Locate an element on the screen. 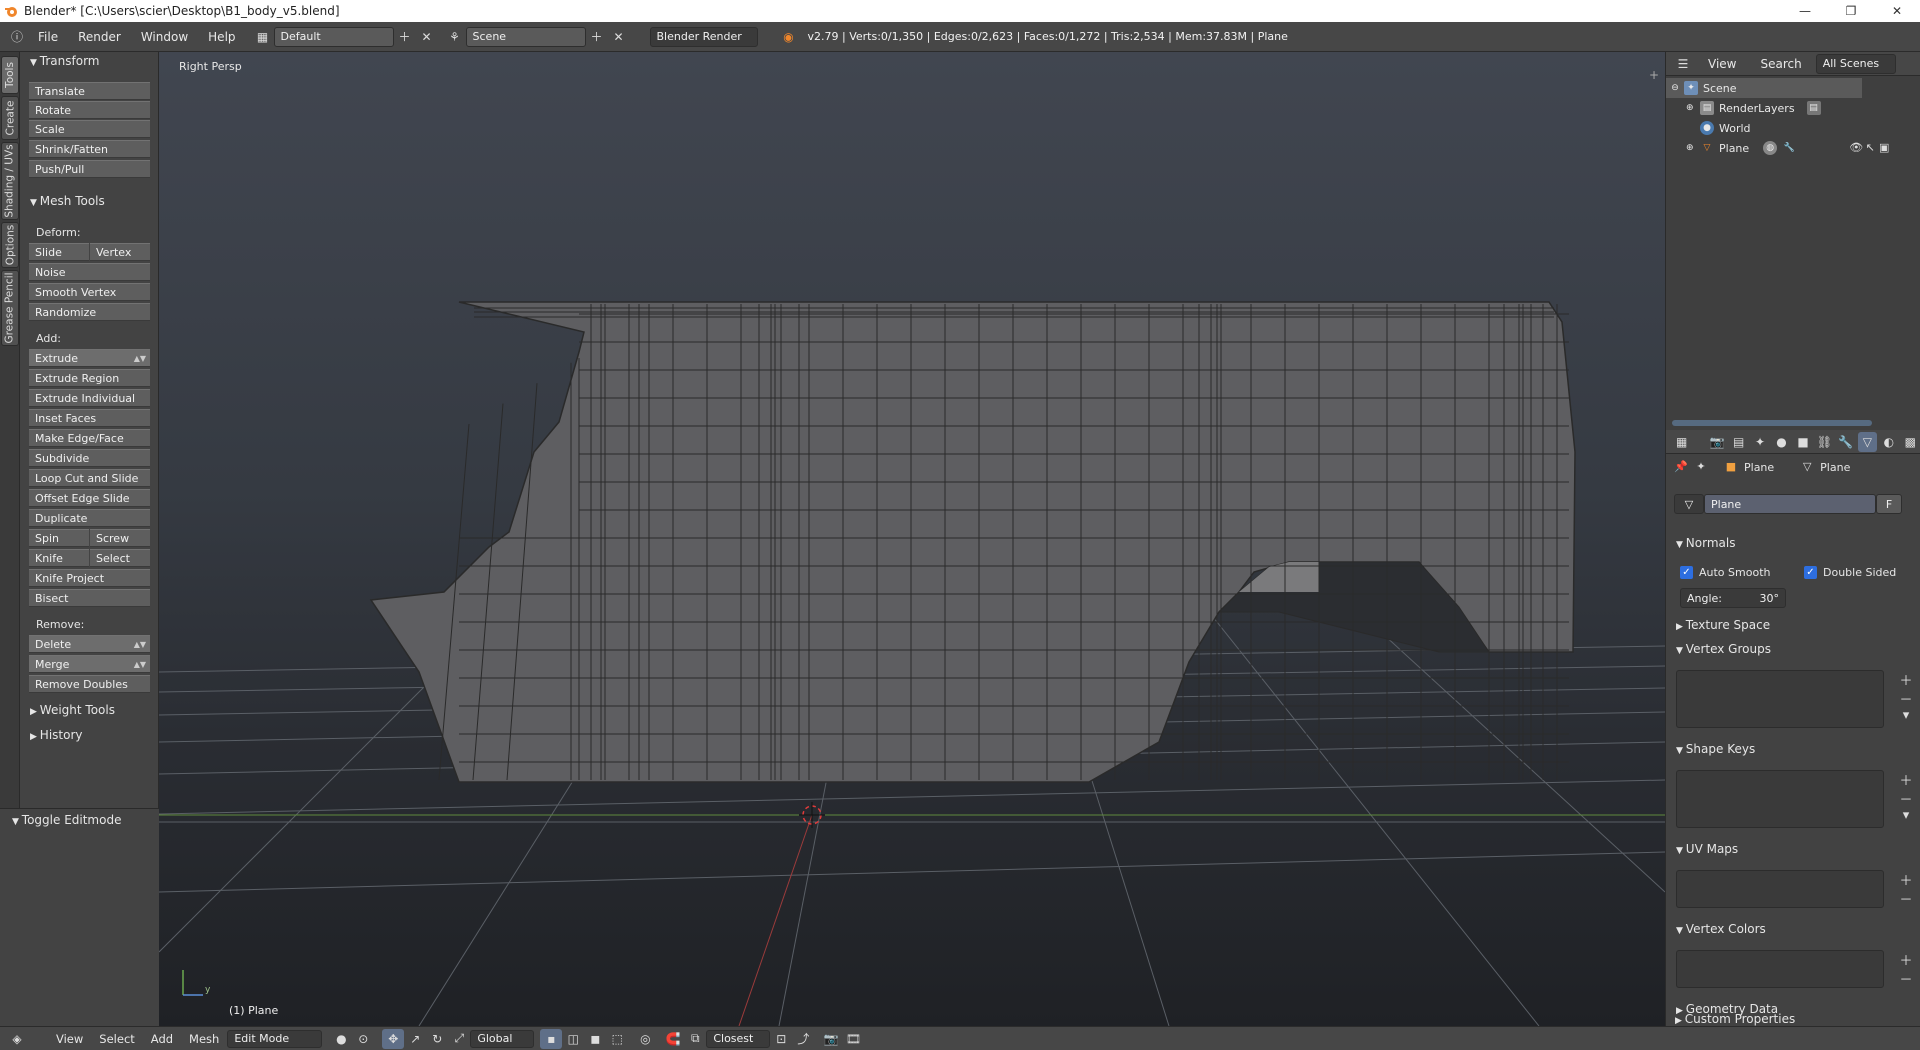 This screenshot has height=1050, width=1920. vertex-colors-list is located at coordinates (1780, 969).